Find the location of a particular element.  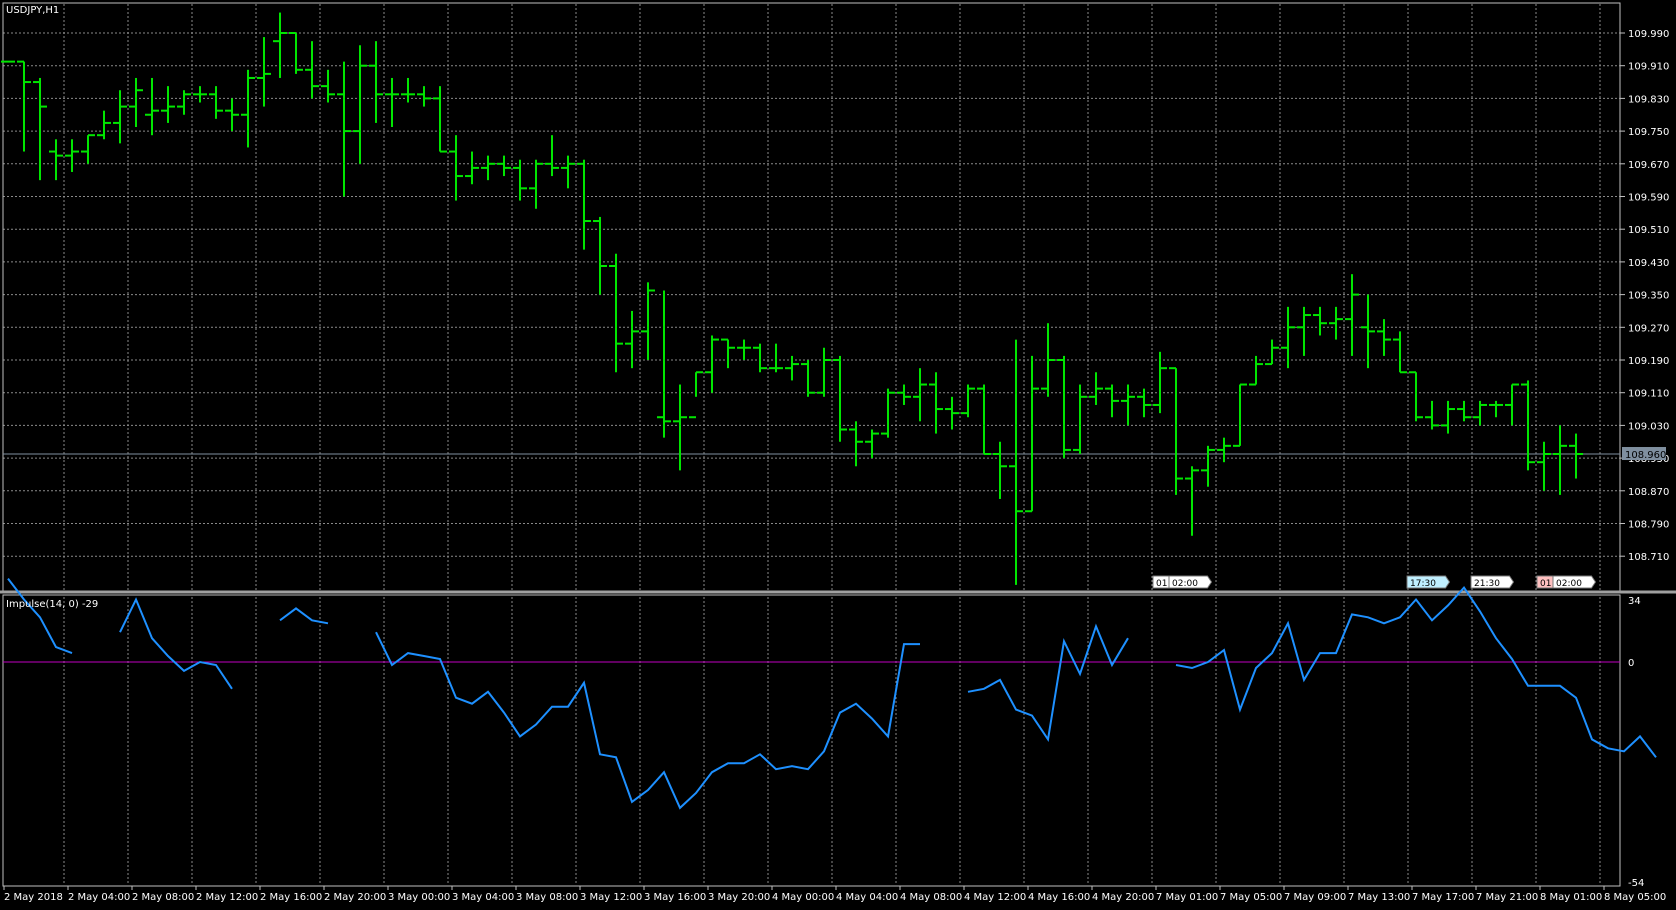

time-tick-label: 2 May 04:00 is located at coordinates (99, 897).